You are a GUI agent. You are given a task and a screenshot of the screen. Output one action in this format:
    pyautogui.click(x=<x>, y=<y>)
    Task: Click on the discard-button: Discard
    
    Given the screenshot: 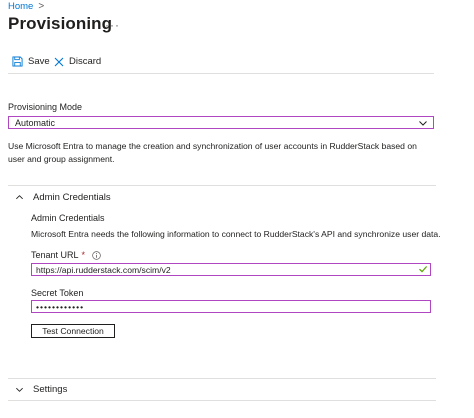 What is the action you would take?
    pyautogui.click(x=77, y=61)
    